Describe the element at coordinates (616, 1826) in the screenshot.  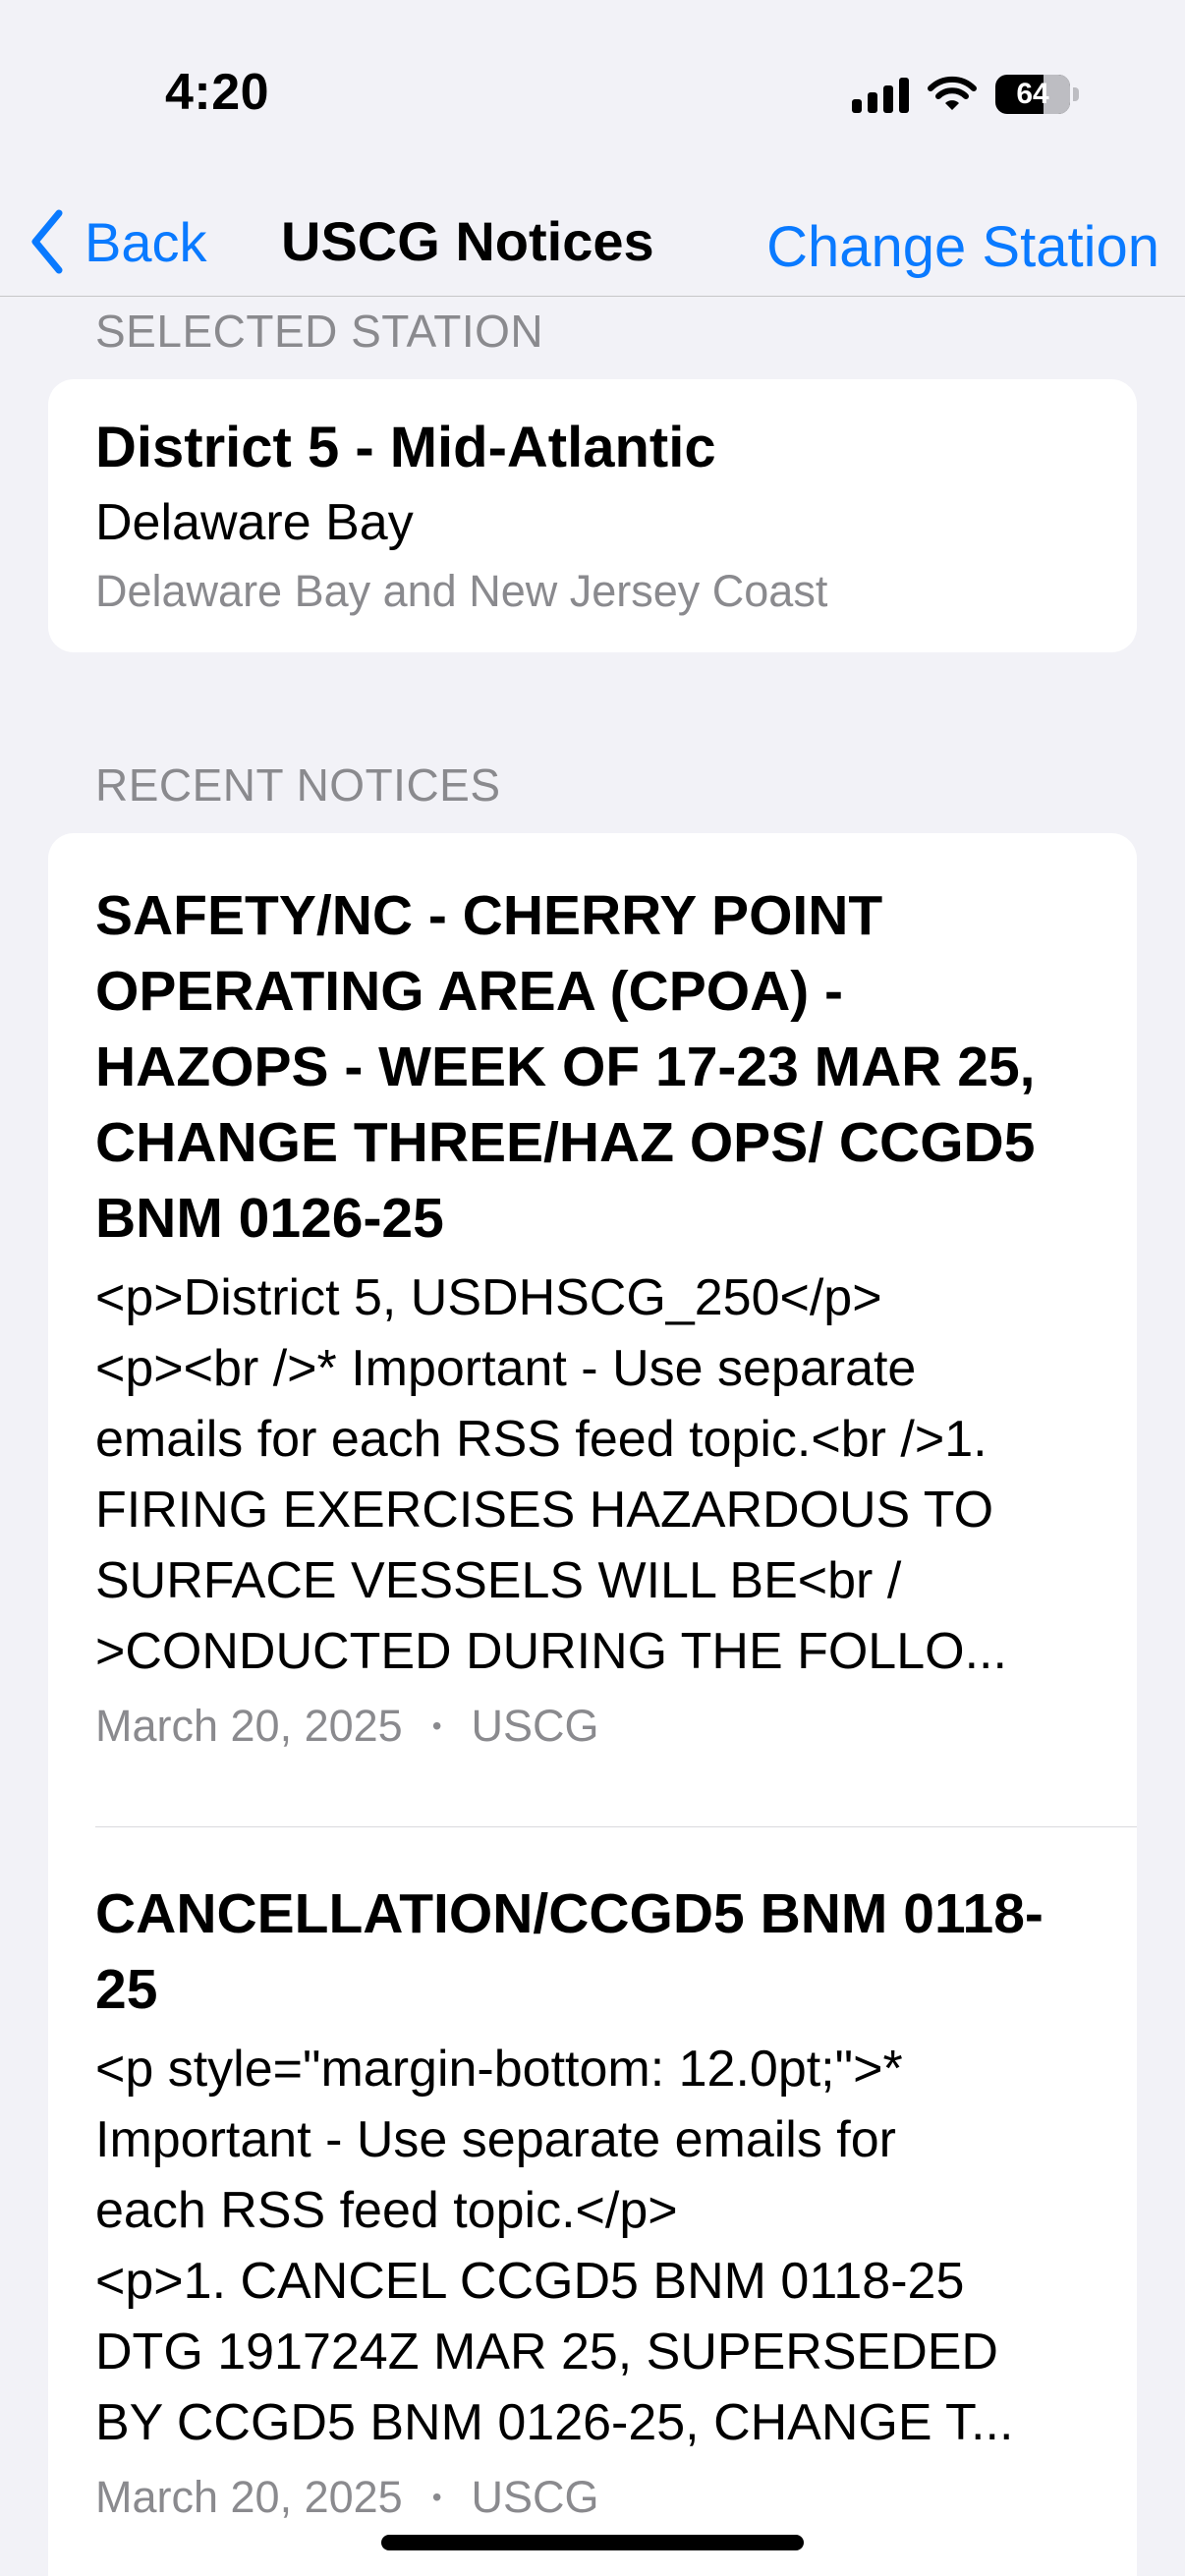
I see `notice-divider` at that location.